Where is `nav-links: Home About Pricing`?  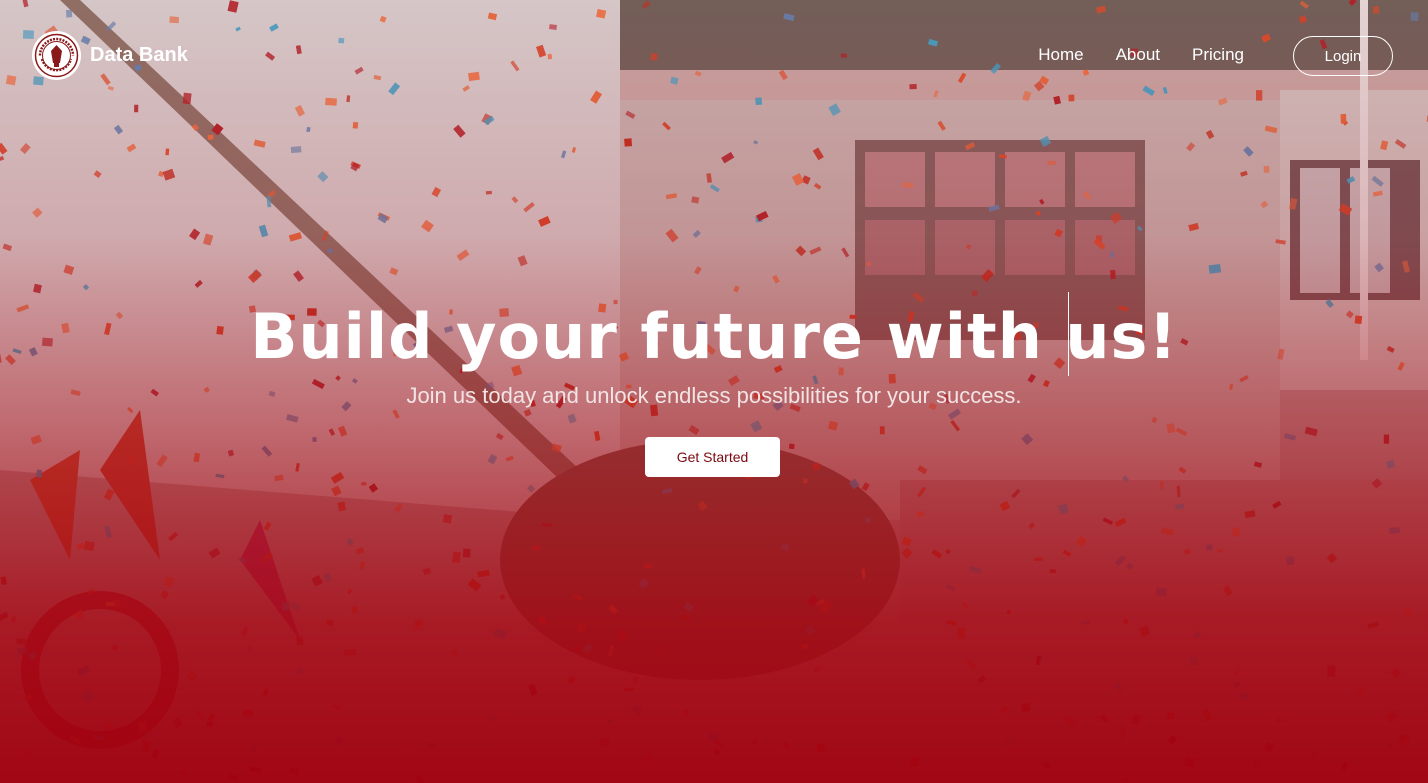 nav-links: Home About Pricing is located at coordinates (1141, 55).